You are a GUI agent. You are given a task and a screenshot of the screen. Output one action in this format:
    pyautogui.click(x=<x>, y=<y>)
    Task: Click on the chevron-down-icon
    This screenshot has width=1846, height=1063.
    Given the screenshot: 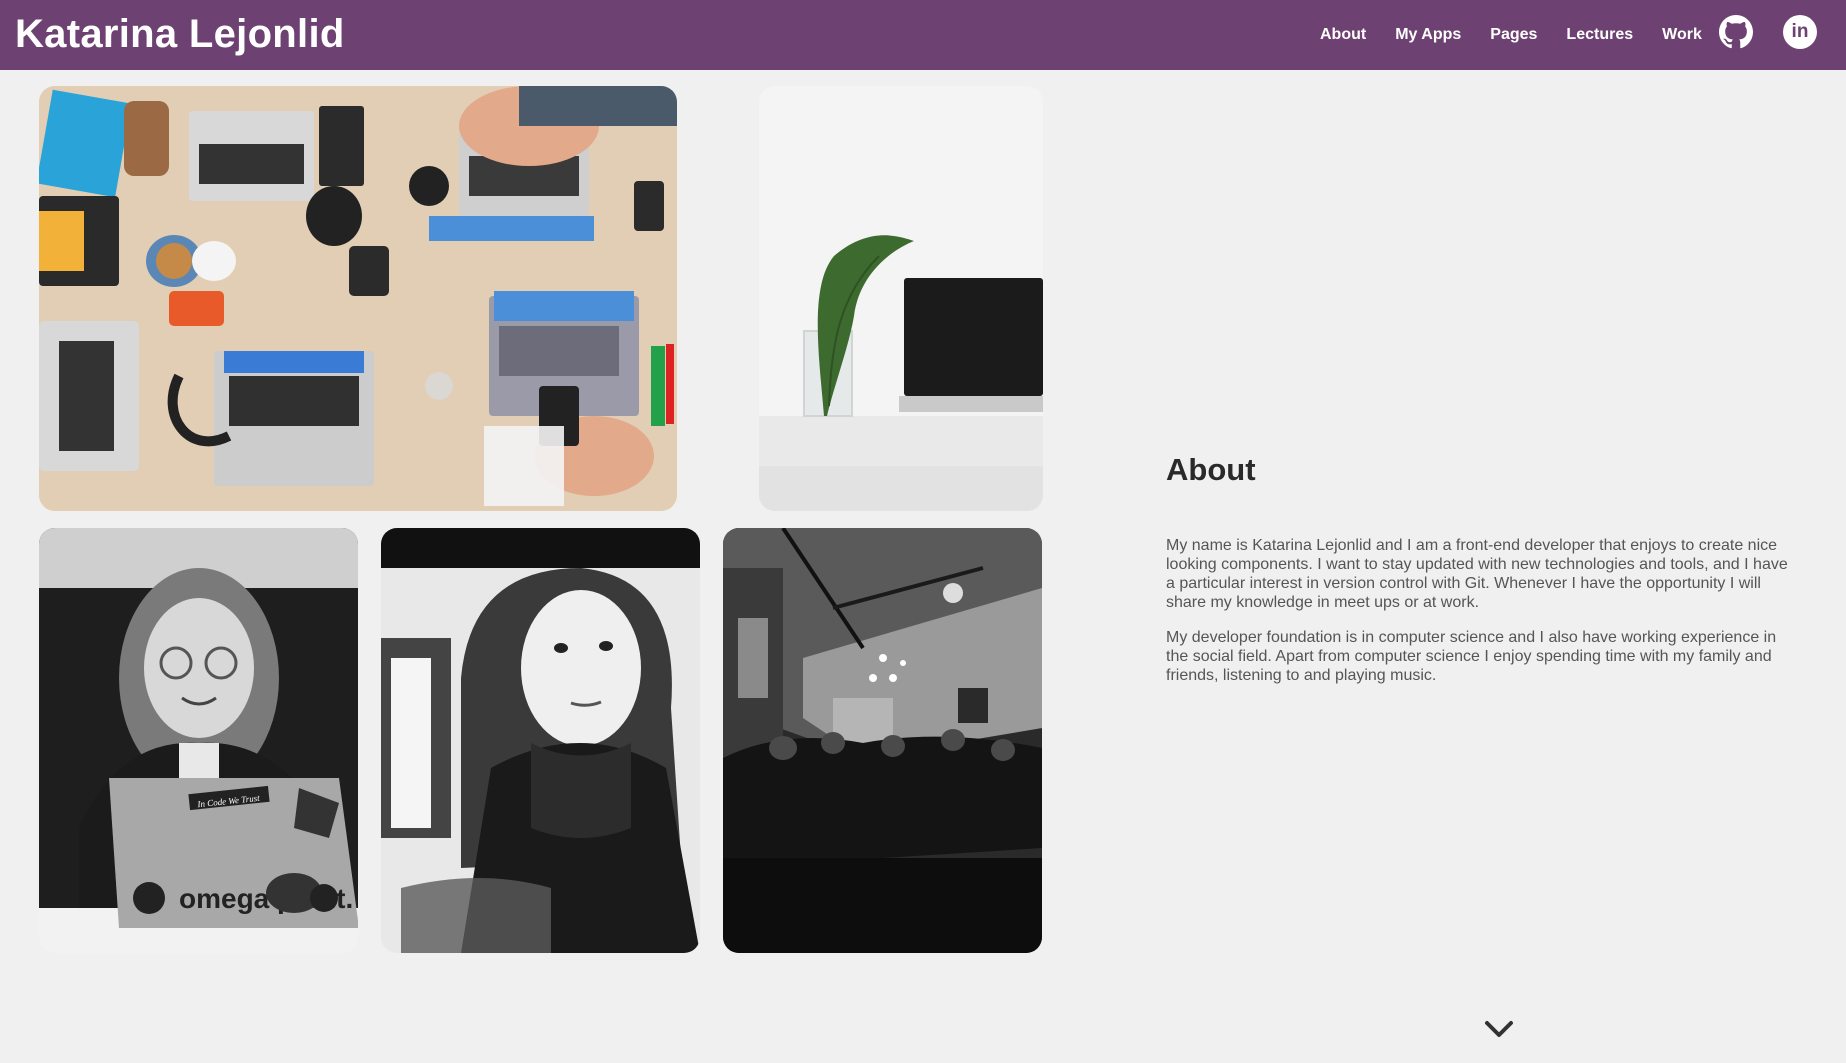 What is the action you would take?
    pyautogui.click(x=1499, y=1029)
    